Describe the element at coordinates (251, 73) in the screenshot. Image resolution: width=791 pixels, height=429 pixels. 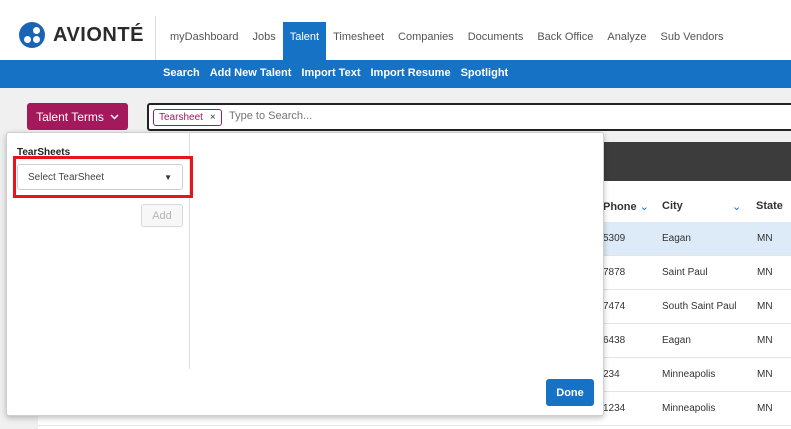
I see `subnav-add-new-talent: Add New Talent` at that location.